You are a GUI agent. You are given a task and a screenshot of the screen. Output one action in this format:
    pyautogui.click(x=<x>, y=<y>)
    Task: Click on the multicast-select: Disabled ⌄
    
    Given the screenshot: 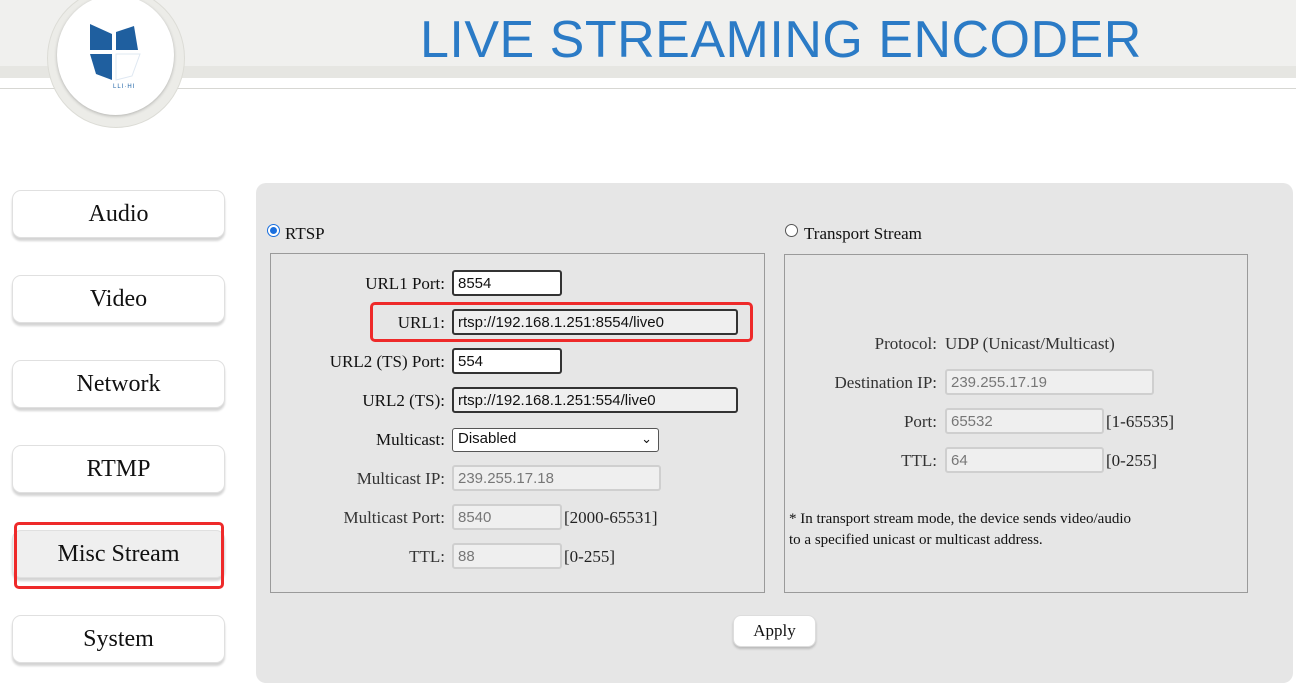 What is the action you would take?
    pyautogui.click(x=555, y=440)
    